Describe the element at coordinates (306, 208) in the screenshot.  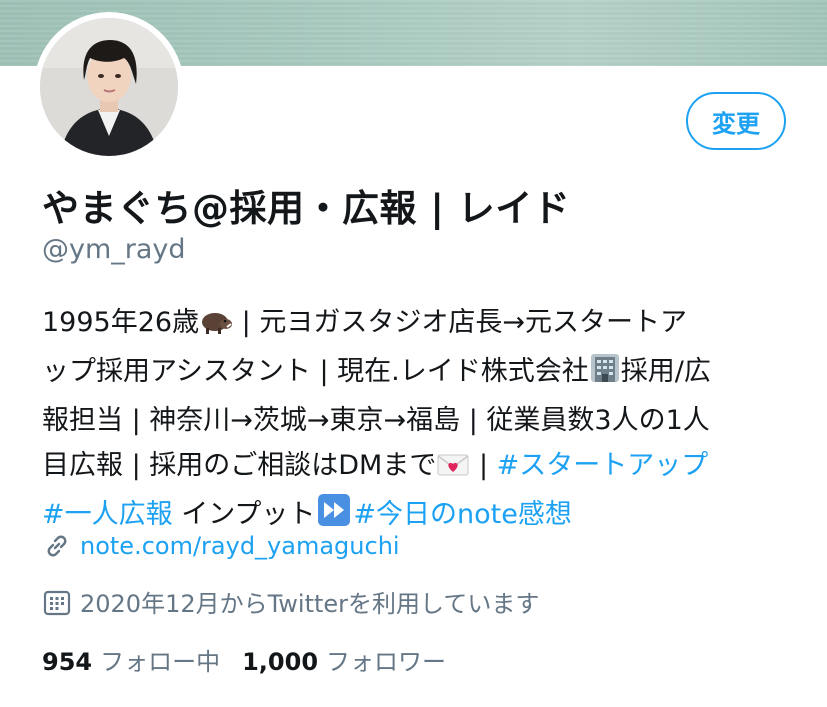
I see `display-name: やまぐち@採用・広報 | レイド` at that location.